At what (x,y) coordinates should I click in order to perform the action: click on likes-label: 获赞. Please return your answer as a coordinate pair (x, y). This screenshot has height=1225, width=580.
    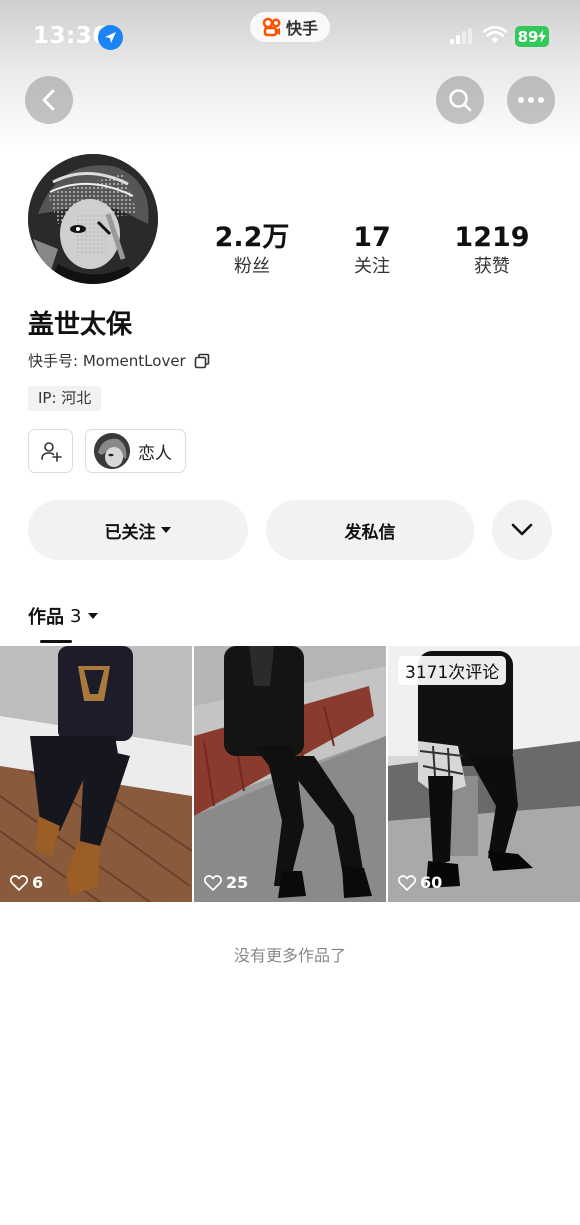
    Looking at the image, I should click on (492, 266).